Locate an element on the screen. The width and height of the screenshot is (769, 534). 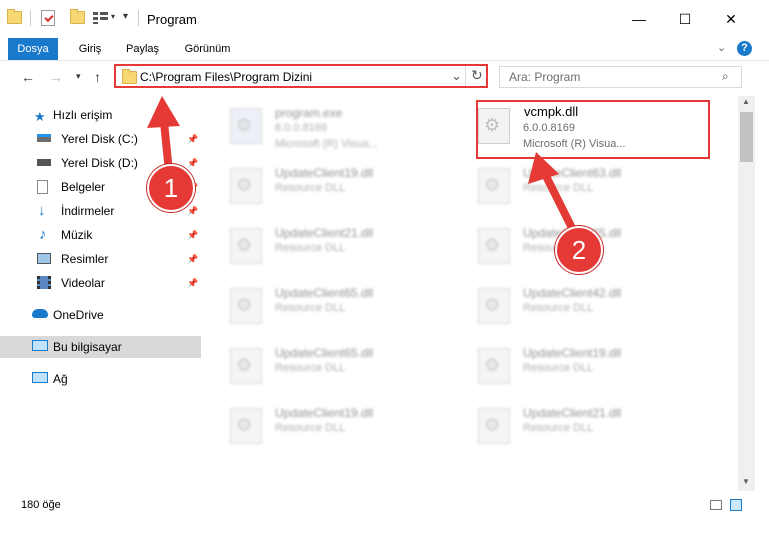
details-view-icon is located at coordinates (716, 505).